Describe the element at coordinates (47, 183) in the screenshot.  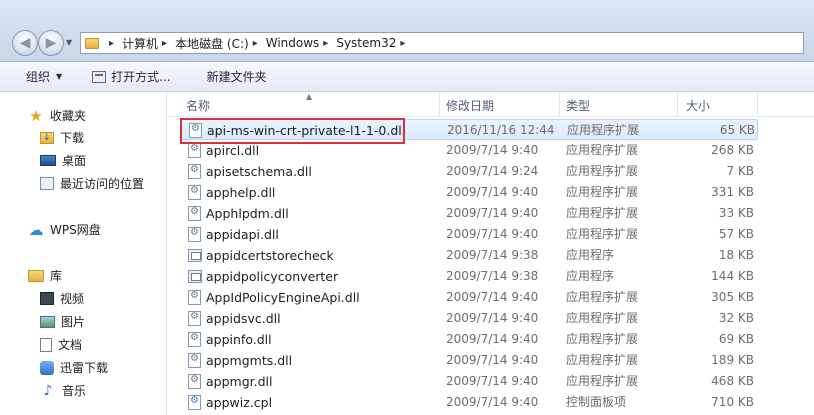
I see `recent-places-icon` at that location.